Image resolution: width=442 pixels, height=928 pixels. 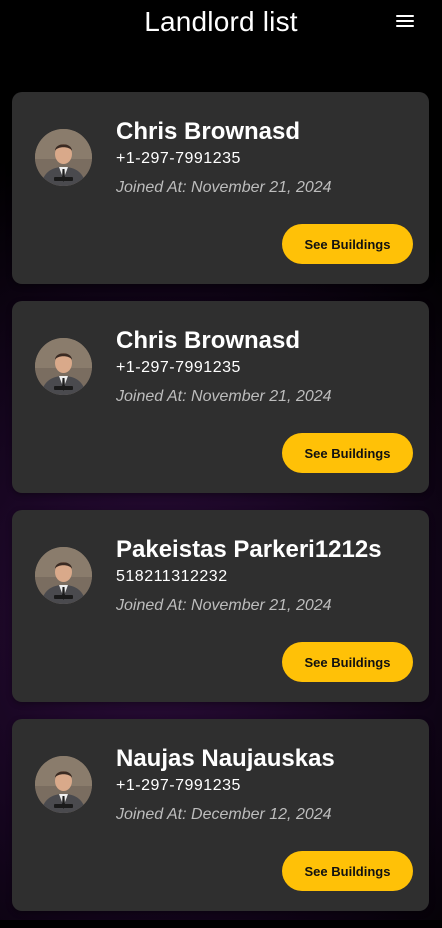 What do you see at coordinates (249, 549) in the screenshot?
I see `landlord-name: Pakeistas Parkeri1212s` at bounding box center [249, 549].